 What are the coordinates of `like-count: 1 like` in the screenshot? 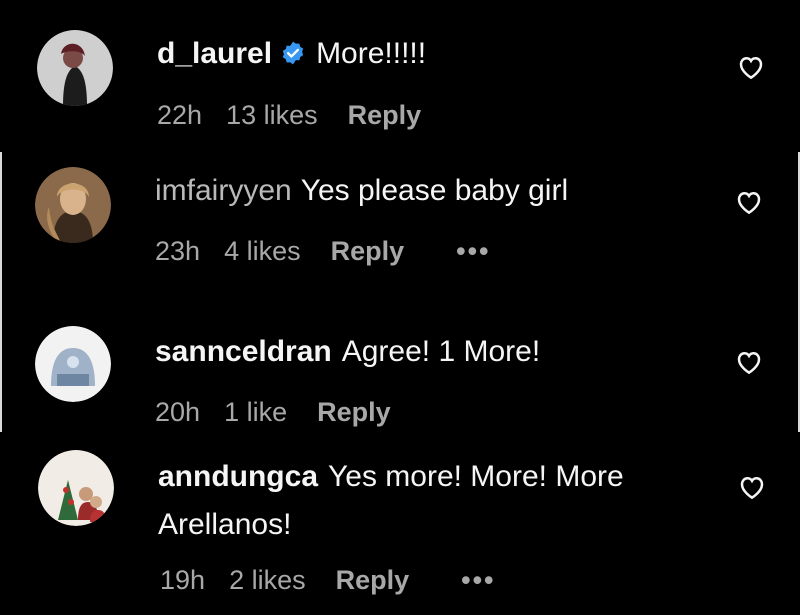 It's located at (255, 412).